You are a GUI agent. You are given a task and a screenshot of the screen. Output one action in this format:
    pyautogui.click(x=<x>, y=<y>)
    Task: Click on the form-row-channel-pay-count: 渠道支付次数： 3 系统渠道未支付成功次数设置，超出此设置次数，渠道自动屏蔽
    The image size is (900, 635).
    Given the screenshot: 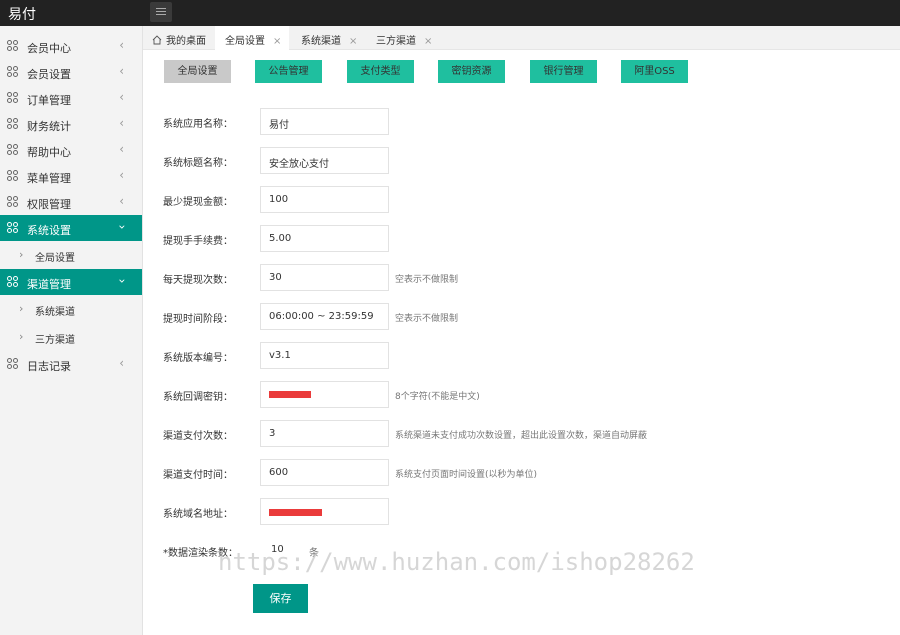 What is the action you would take?
    pyautogui.click(x=513, y=433)
    